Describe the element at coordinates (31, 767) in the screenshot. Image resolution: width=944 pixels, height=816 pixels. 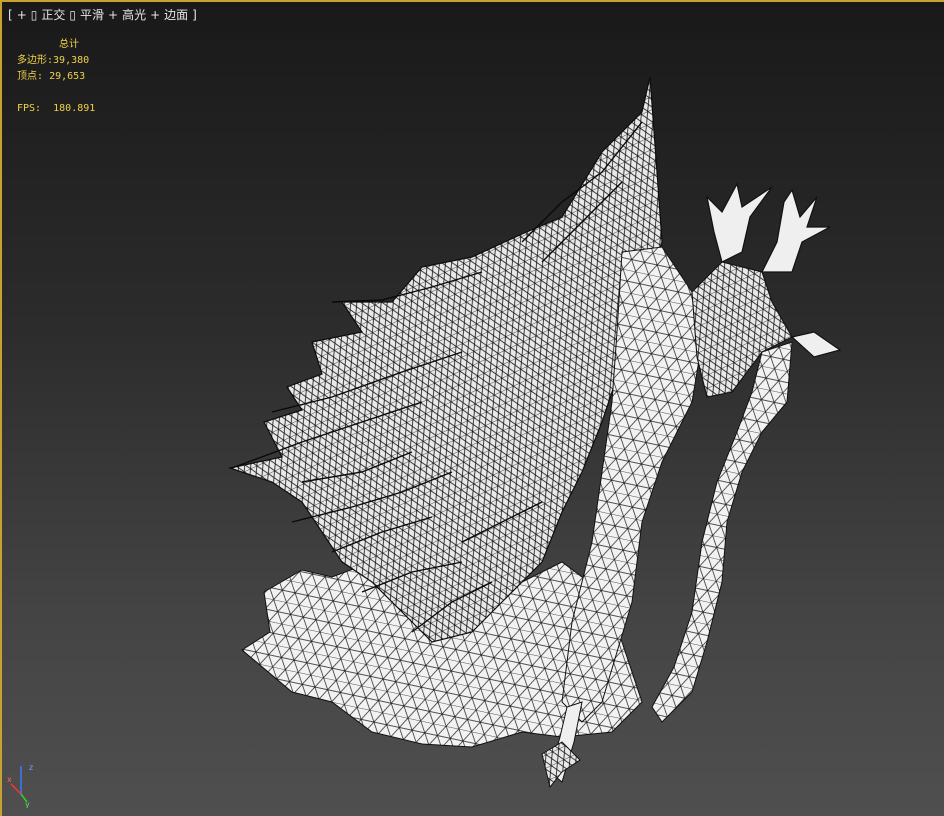
I see `axis-z-label: z` at that location.